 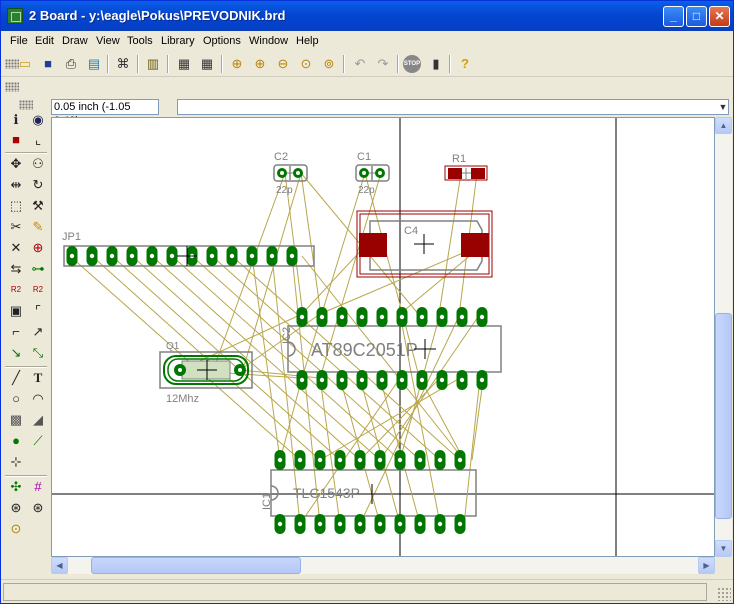 I want to click on group-icon: ⬚, so click(x=16, y=206).